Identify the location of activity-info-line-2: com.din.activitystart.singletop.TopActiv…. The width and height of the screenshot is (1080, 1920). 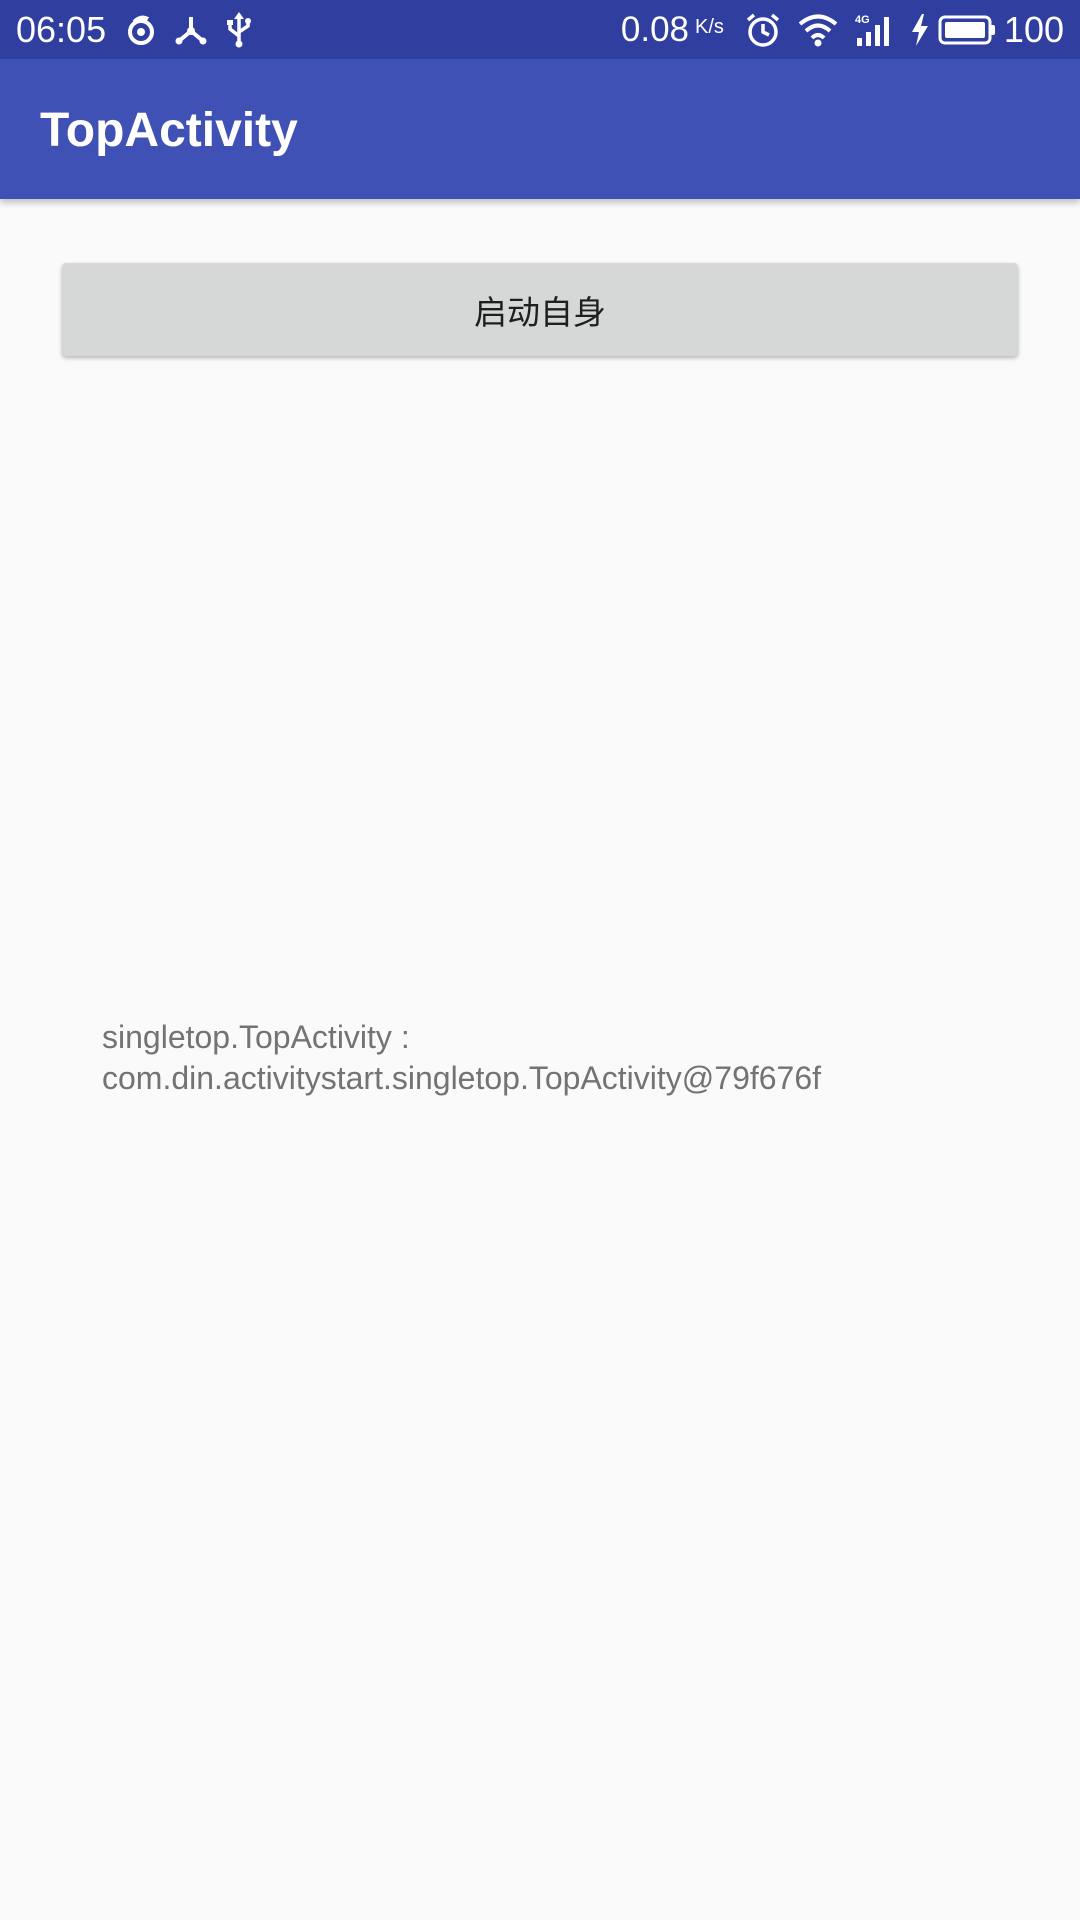
(462, 1078).